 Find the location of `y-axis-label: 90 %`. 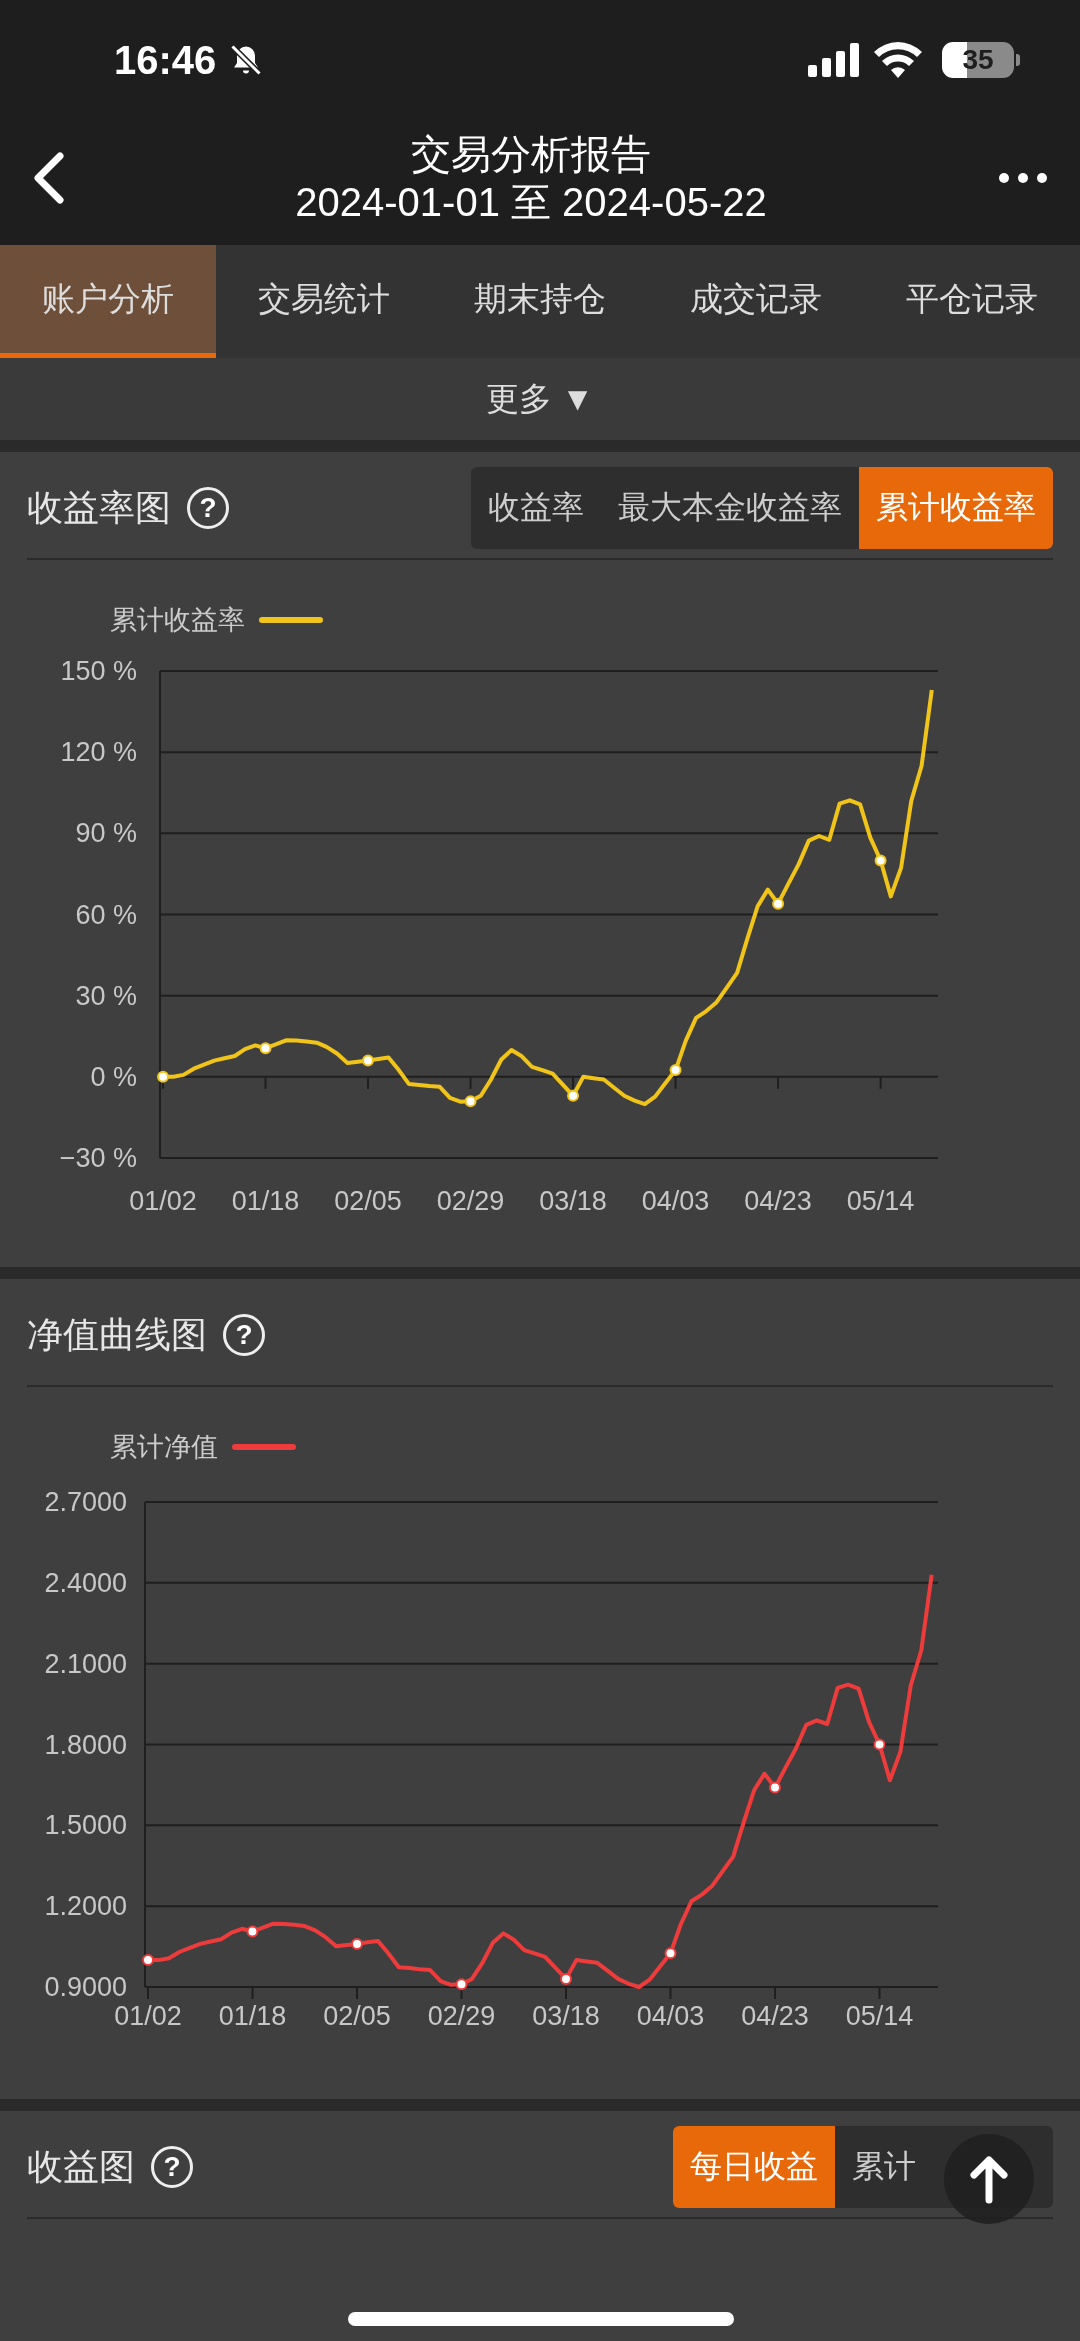

y-axis-label: 90 % is located at coordinates (106, 833).